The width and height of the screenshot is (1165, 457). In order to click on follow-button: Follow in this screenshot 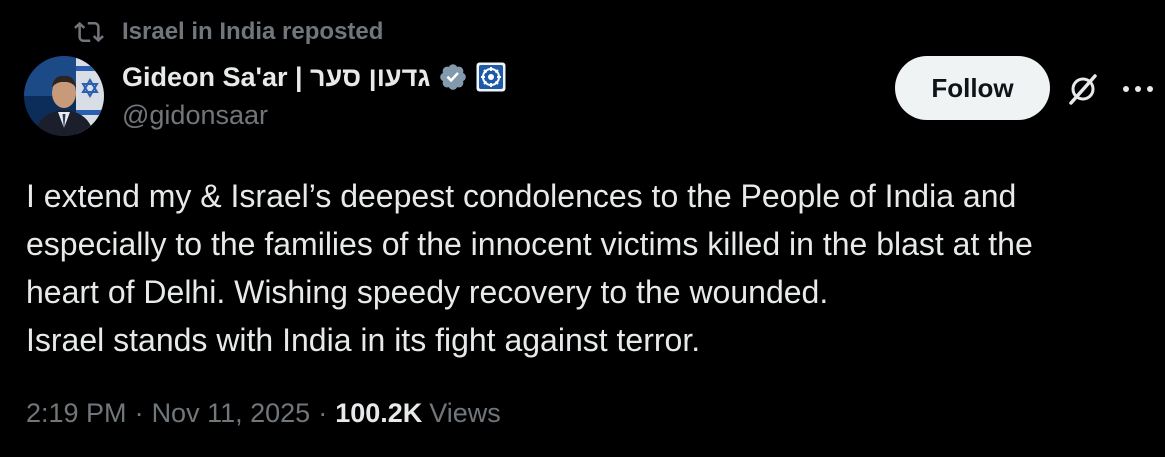, I will do `click(972, 88)`.